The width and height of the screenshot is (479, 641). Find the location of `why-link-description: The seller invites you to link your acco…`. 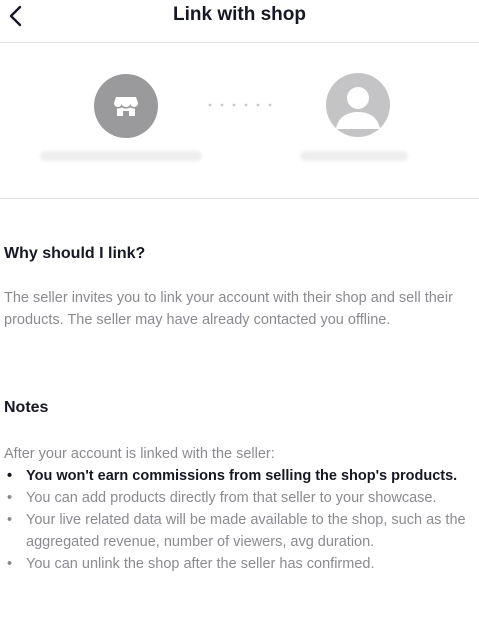

why-link-description: The seller invites you to link your acco… is located at coordinates (228, 309).